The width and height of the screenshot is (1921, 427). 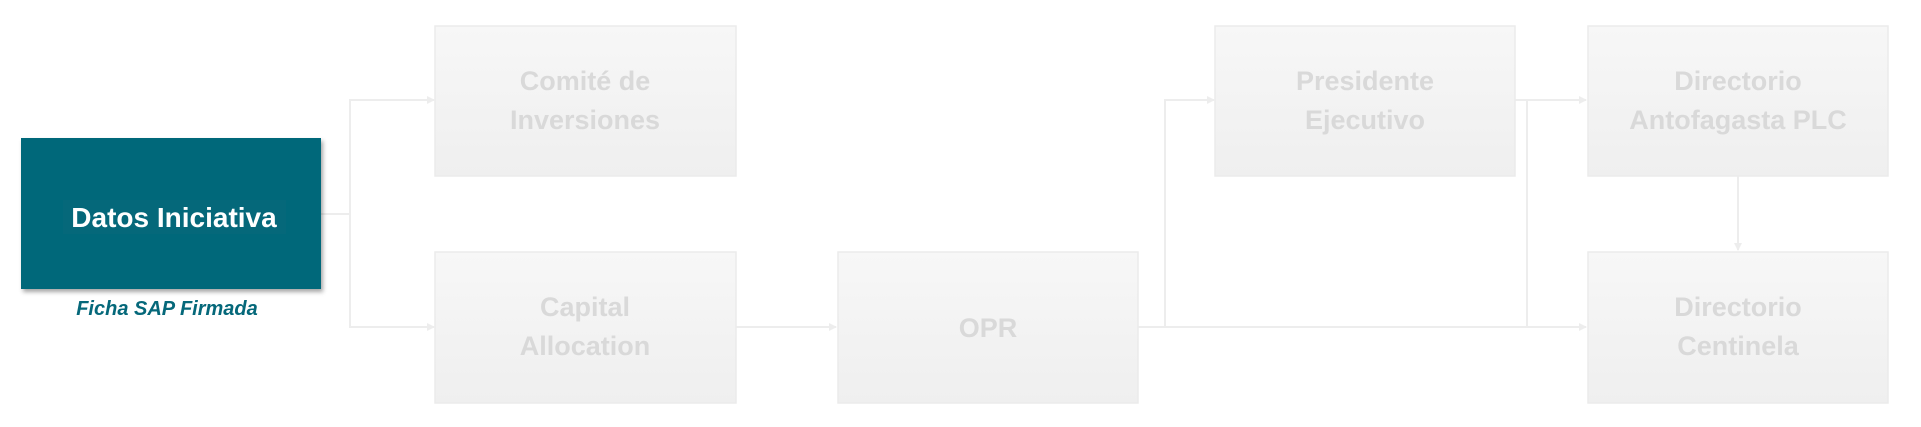 I want to click on node-presidente-ejecutivo-line-1: Presidente, so click(x=1365, y=81).